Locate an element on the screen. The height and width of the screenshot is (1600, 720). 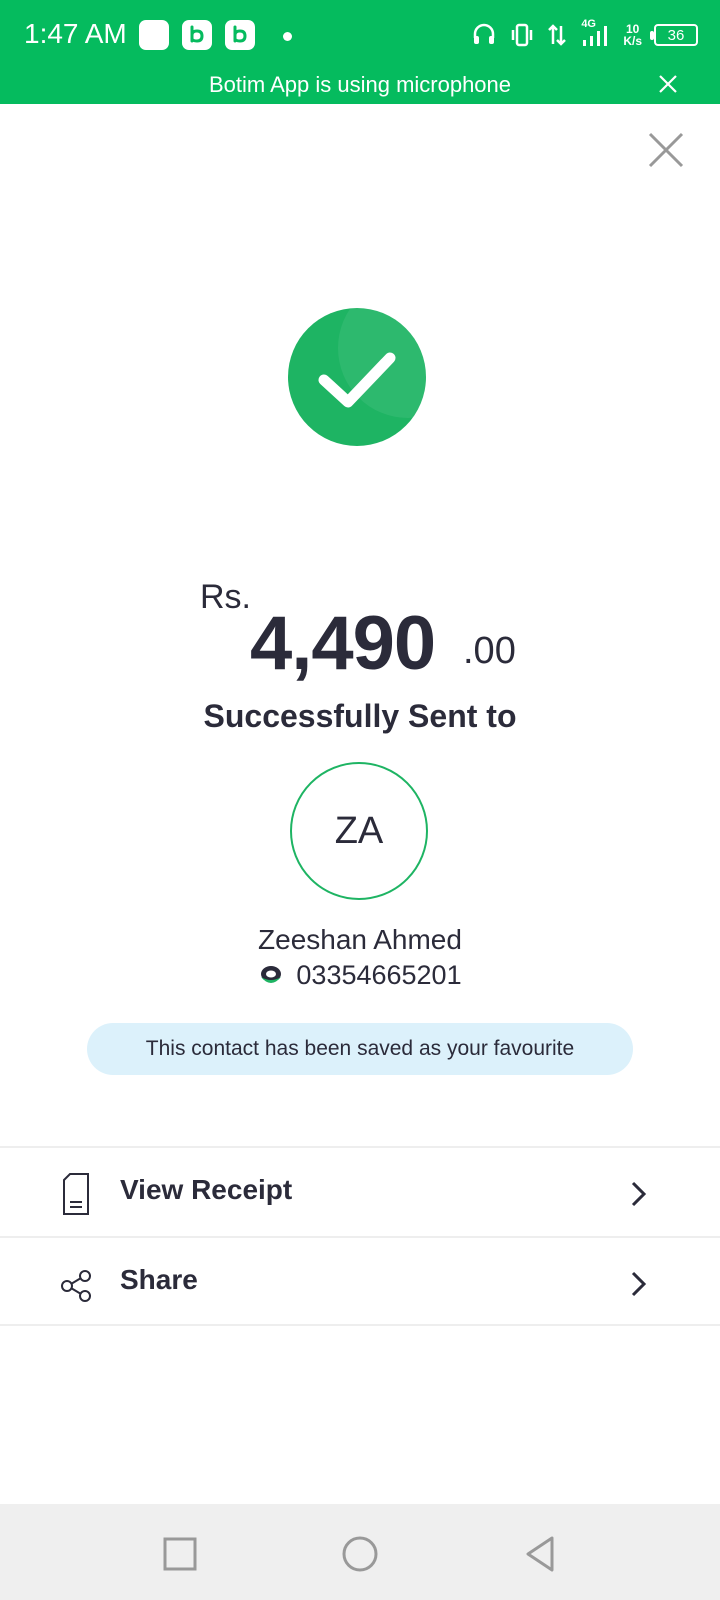
view-receipt-label: View Receipt is located at coordinates (206, 1189).